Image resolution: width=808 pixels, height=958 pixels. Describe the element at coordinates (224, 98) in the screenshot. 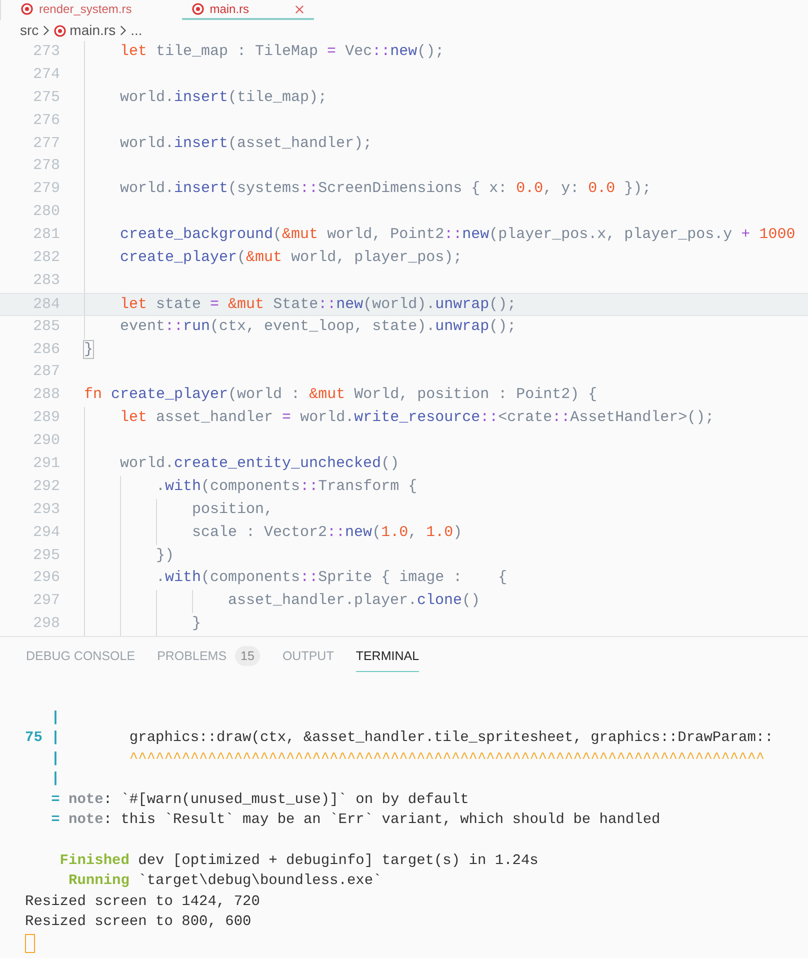

I see `code-line: world.insert(tile_map);` at that location.